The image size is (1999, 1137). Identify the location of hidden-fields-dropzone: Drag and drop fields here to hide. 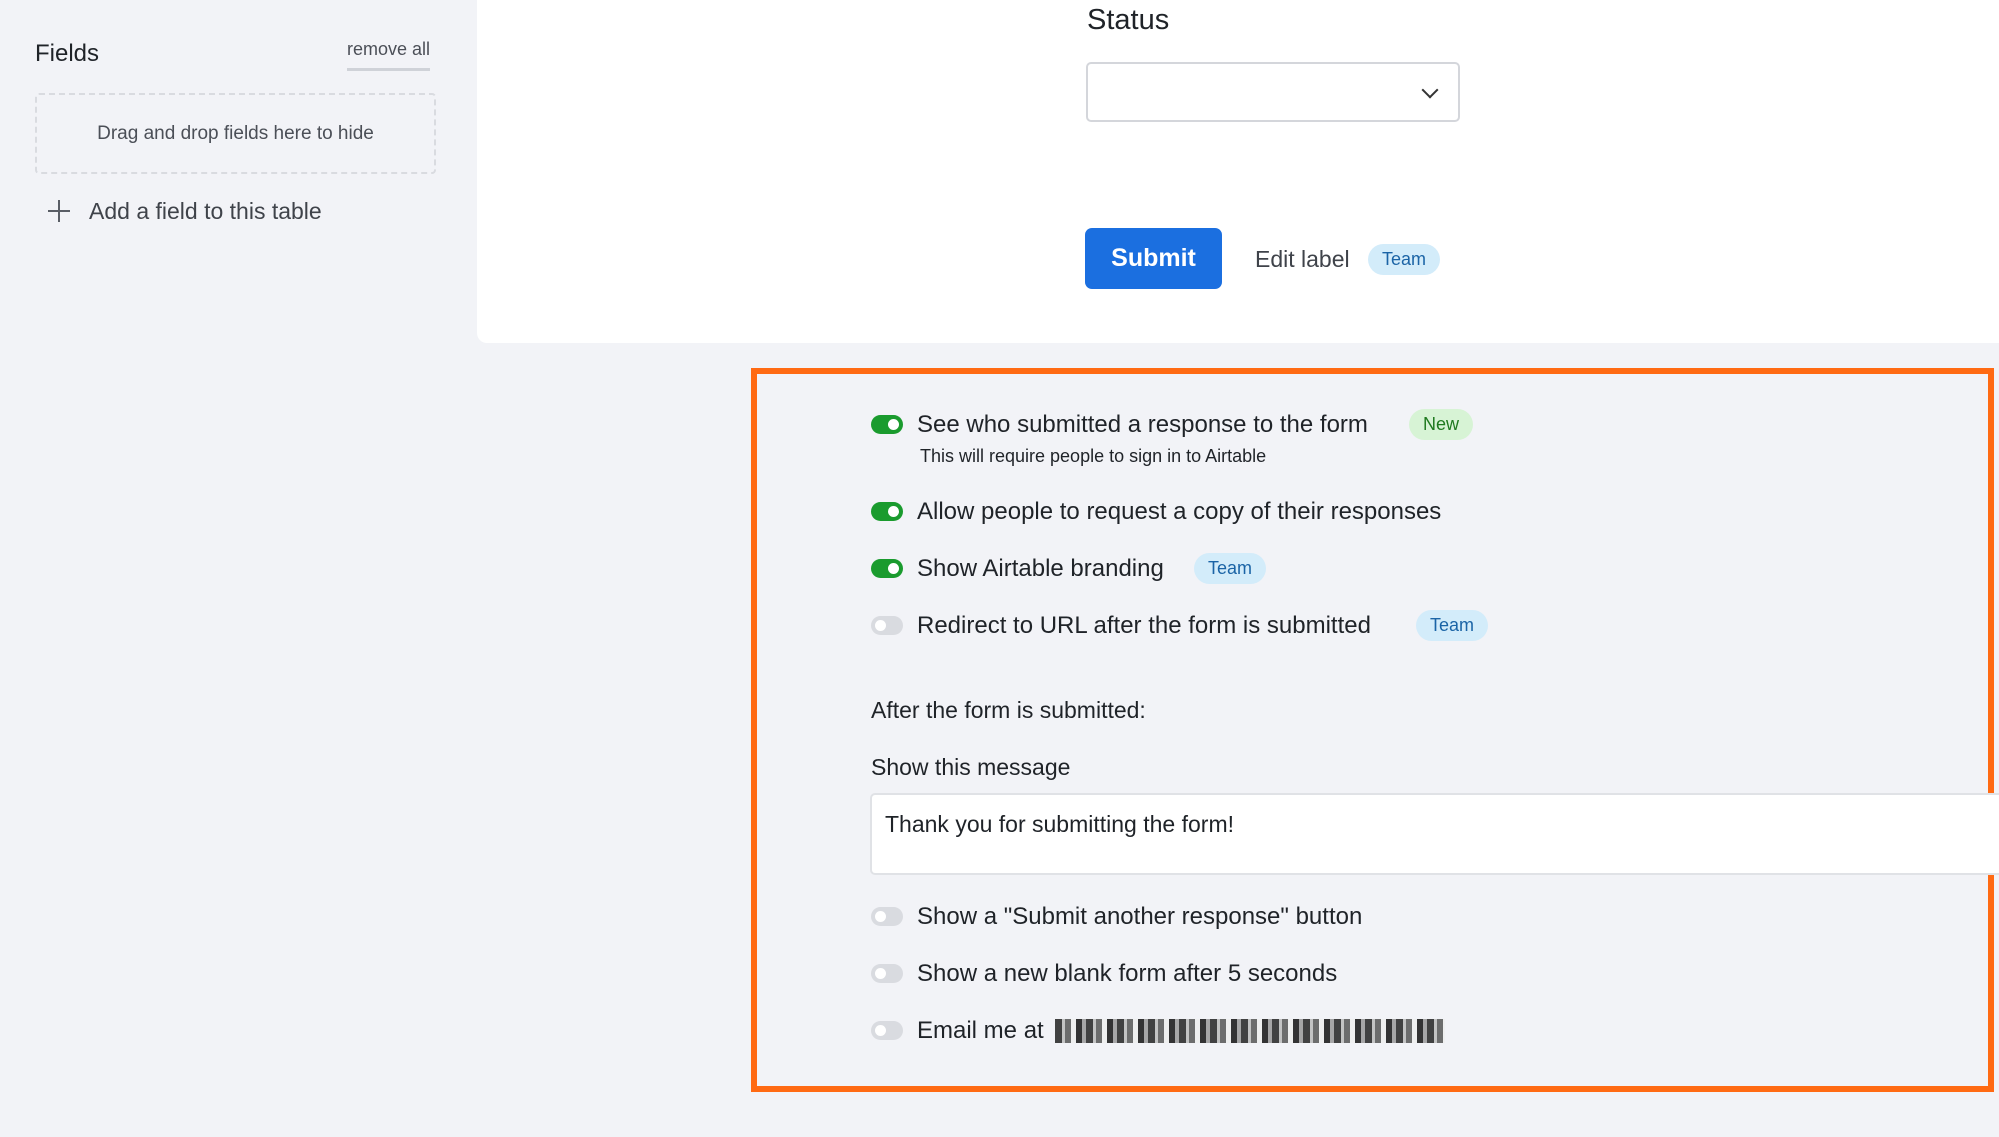
(235, 133).